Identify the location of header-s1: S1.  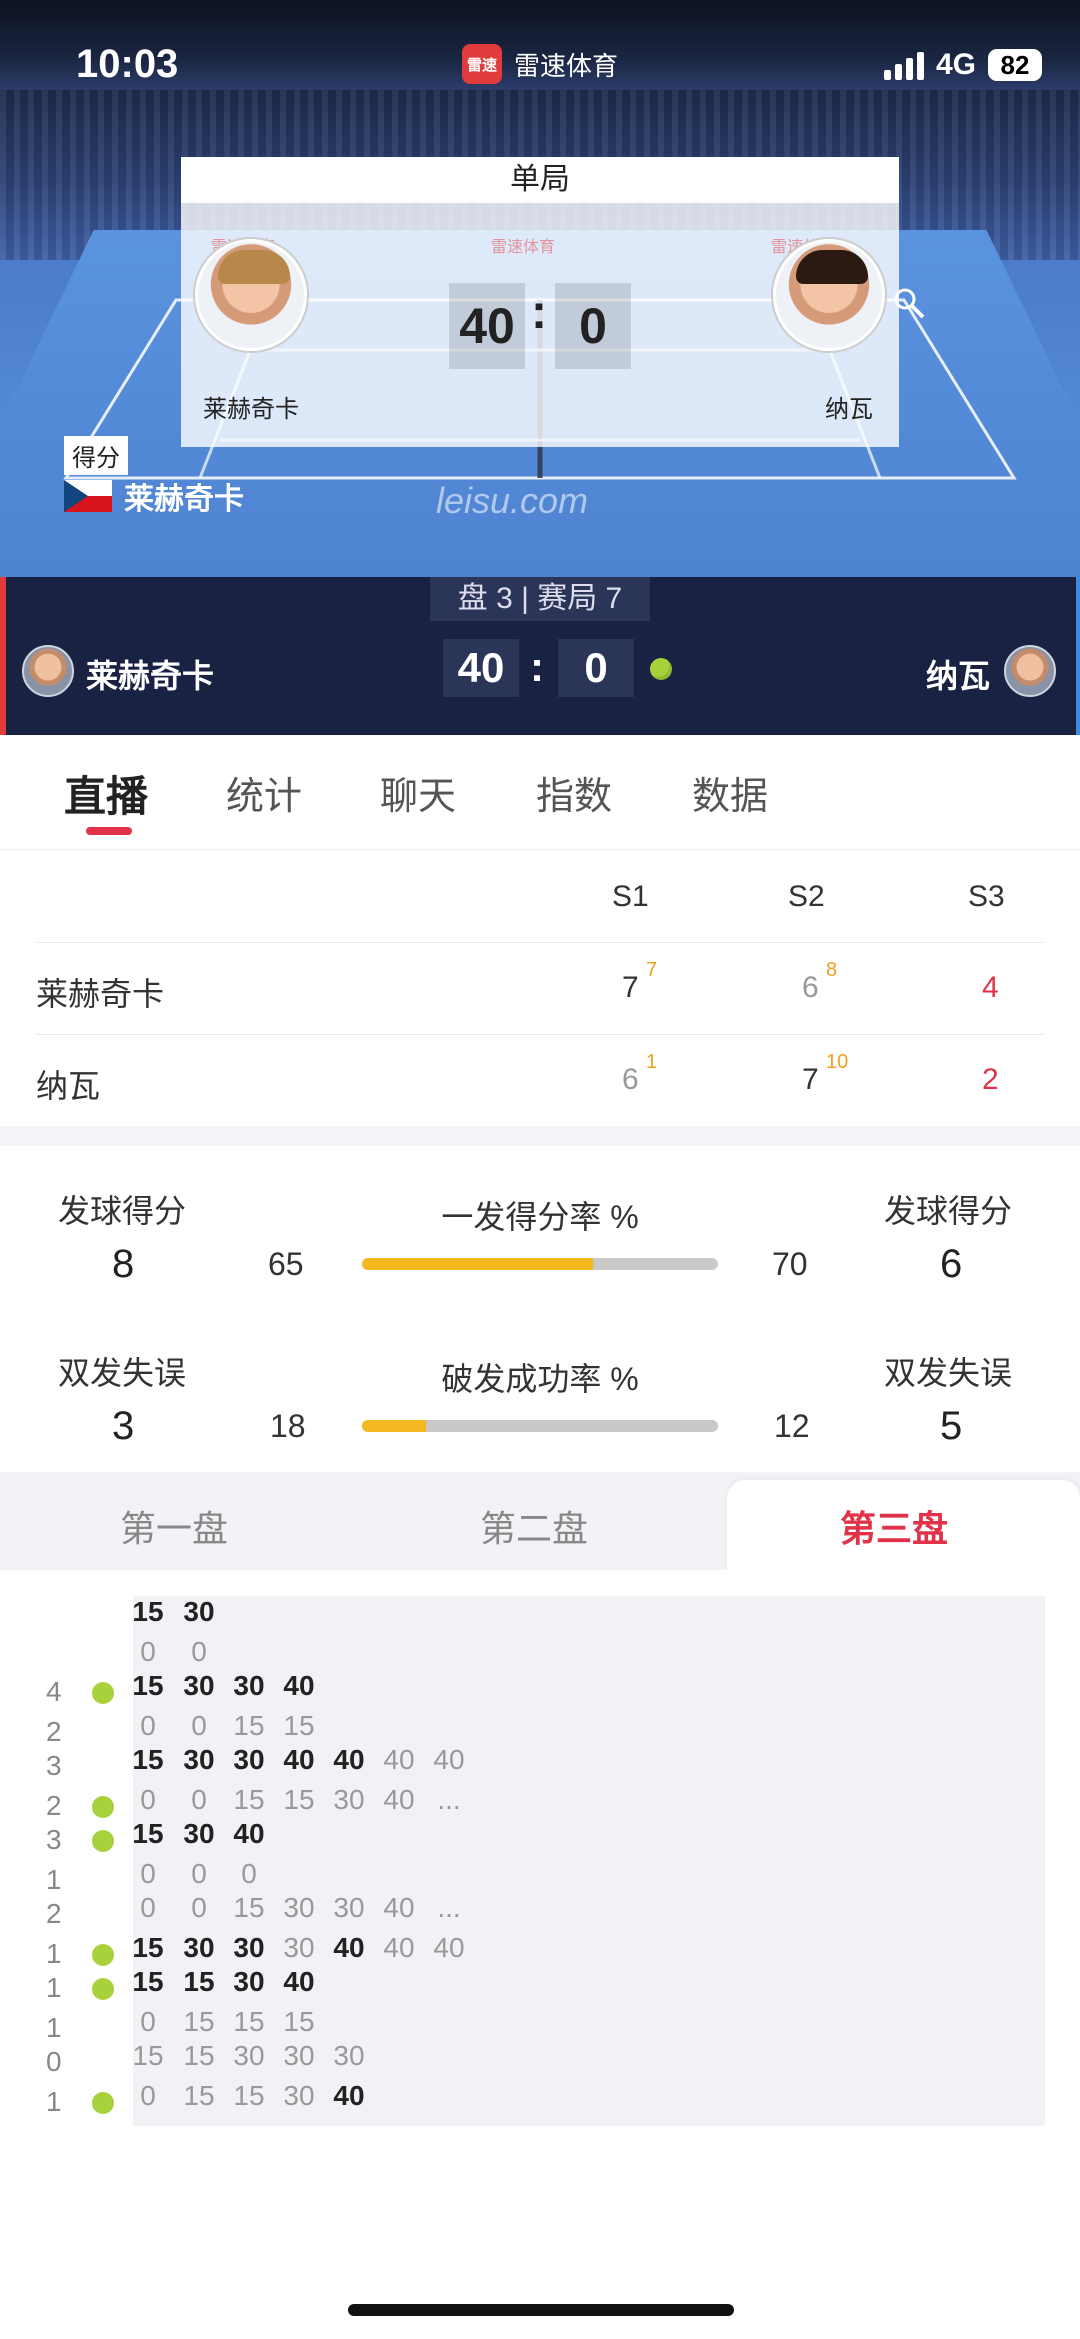
(630, 896).